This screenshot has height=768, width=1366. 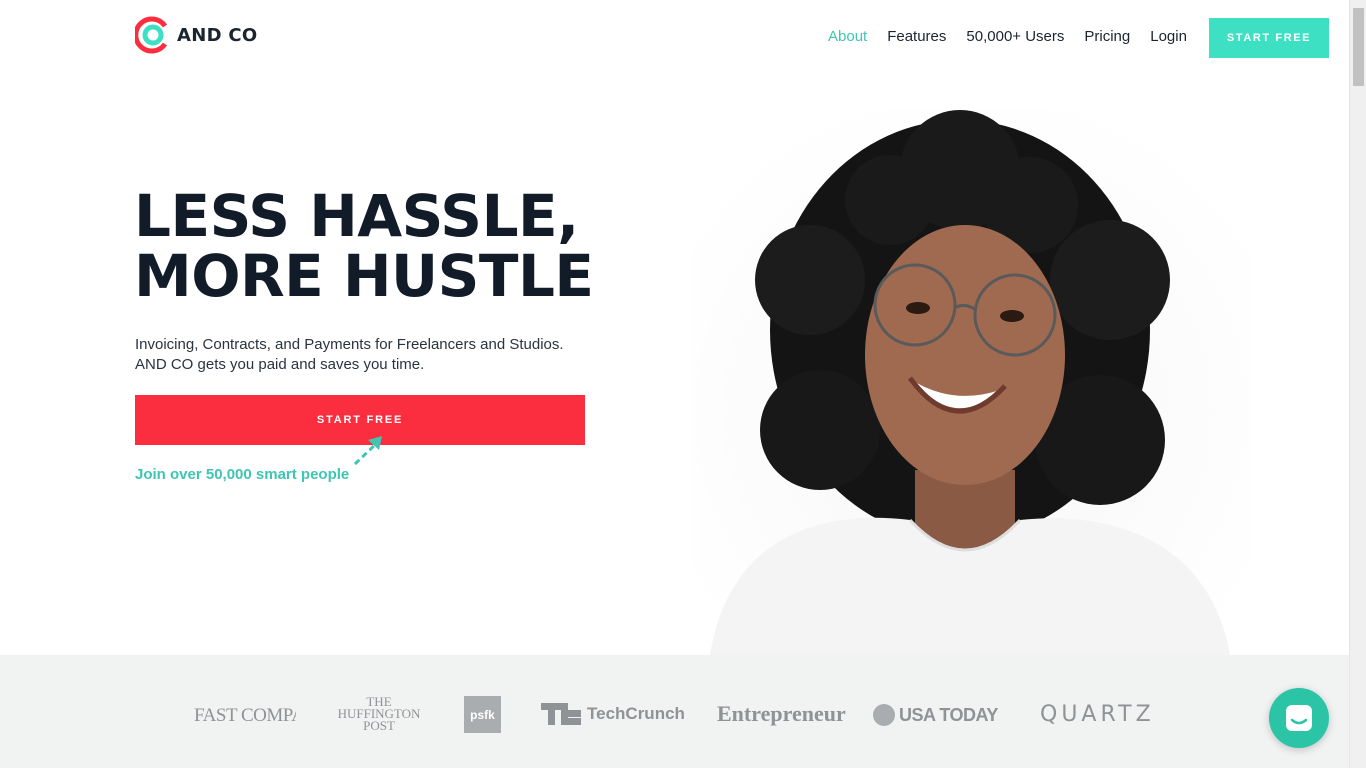 I want to click on hero-headline: LESS HASSLE, MORE HUSTLE, so click(x=364, y=246).